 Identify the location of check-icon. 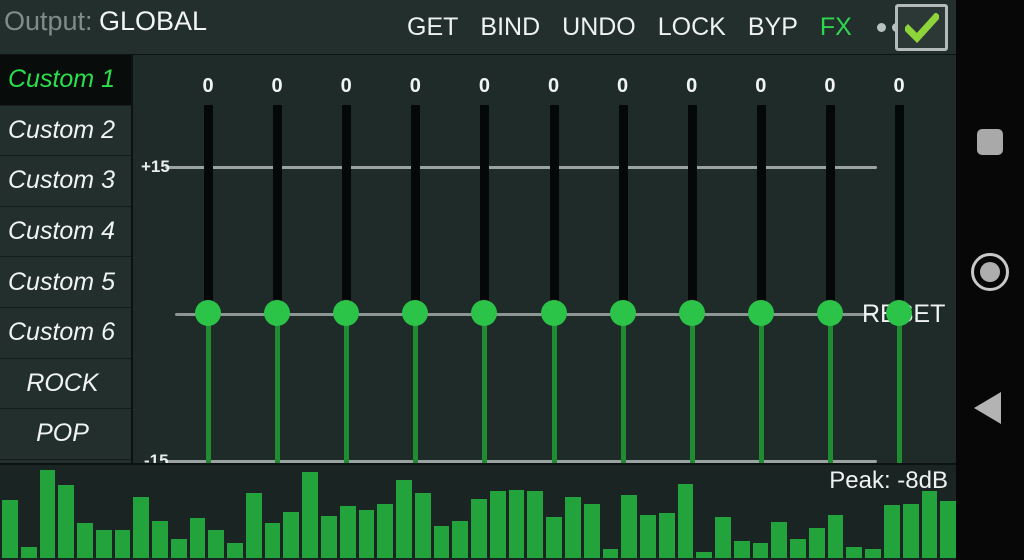
(921, 27).